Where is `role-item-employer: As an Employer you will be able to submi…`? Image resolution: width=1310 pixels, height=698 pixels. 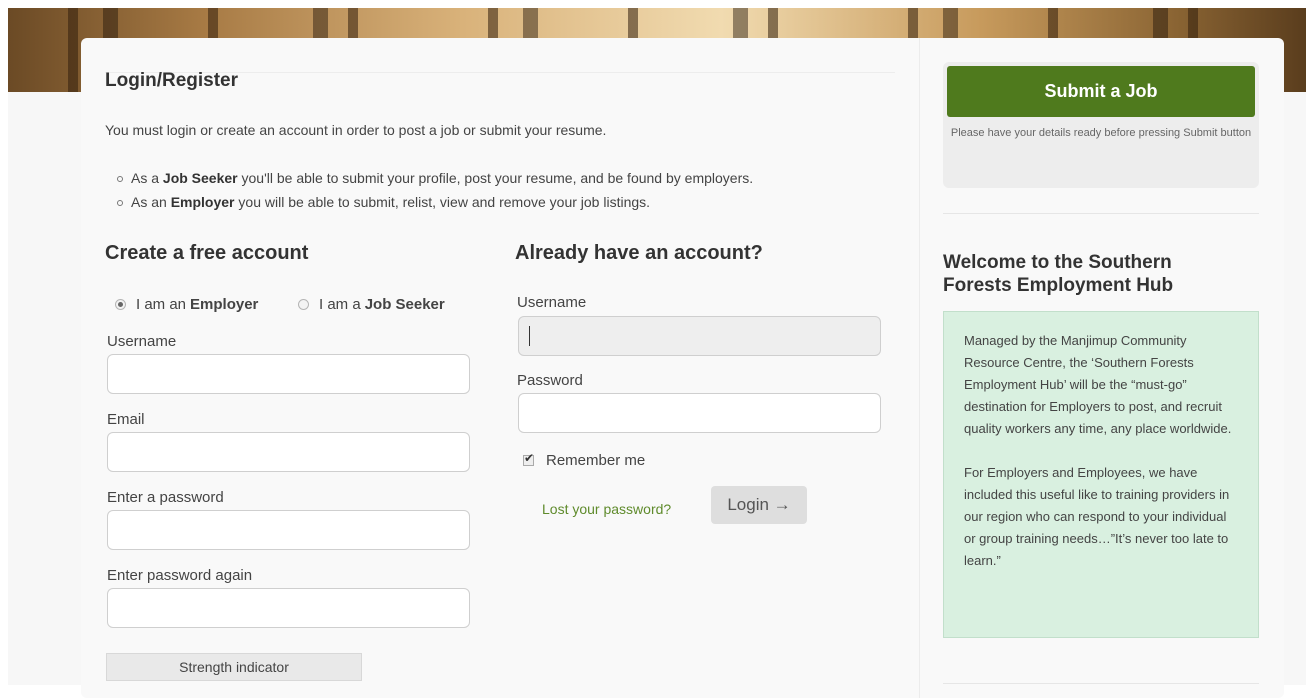 role-item-employer: As an Employer you will be able to submi… is located at coordinates (434, 202).